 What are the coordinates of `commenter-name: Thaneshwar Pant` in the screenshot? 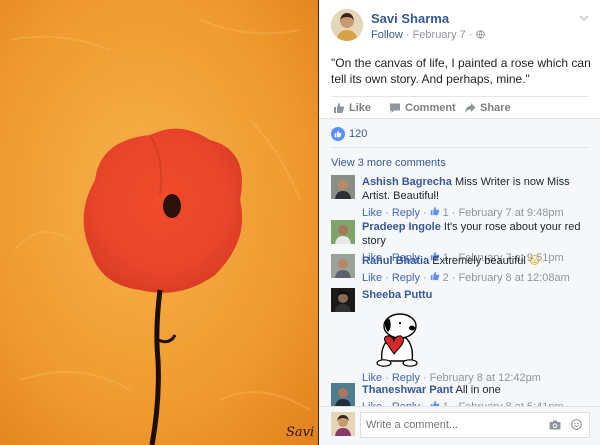 It's located at (407, 390).